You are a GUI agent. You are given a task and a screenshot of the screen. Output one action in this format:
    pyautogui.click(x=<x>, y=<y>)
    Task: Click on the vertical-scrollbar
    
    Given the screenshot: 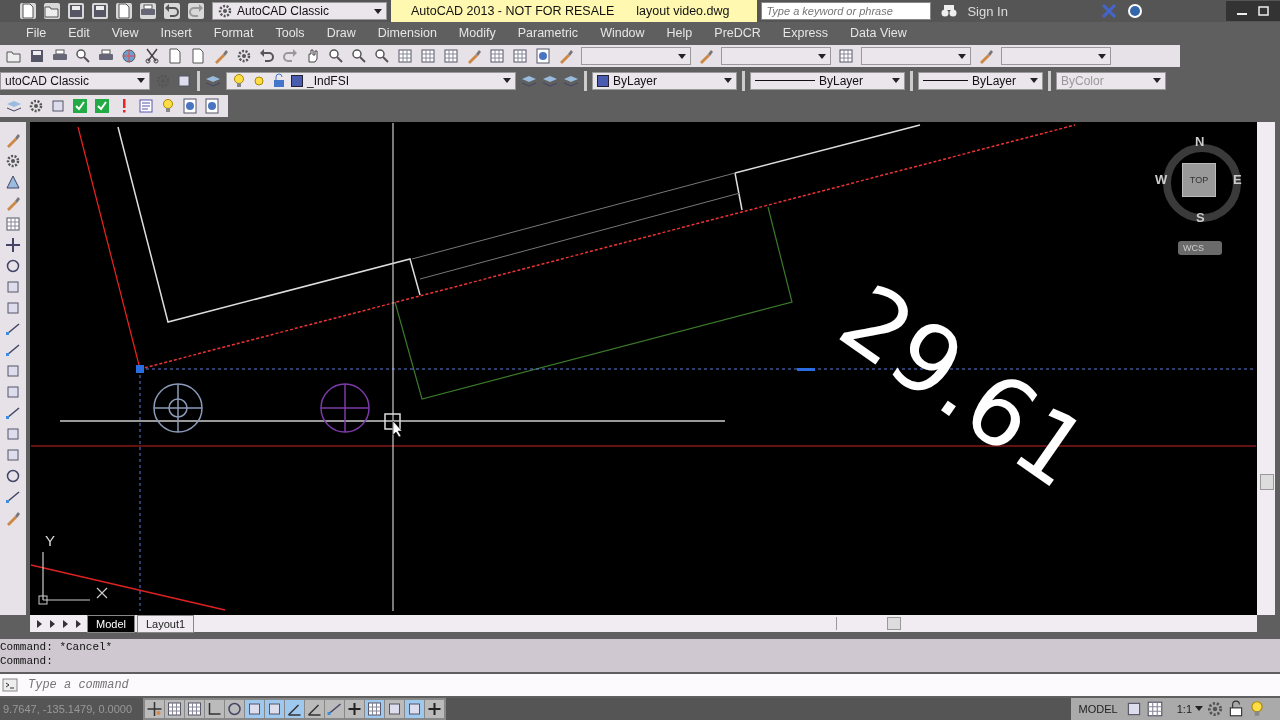 What is the action you would take?
    pyautogui.click(x=1266, y=369)
    